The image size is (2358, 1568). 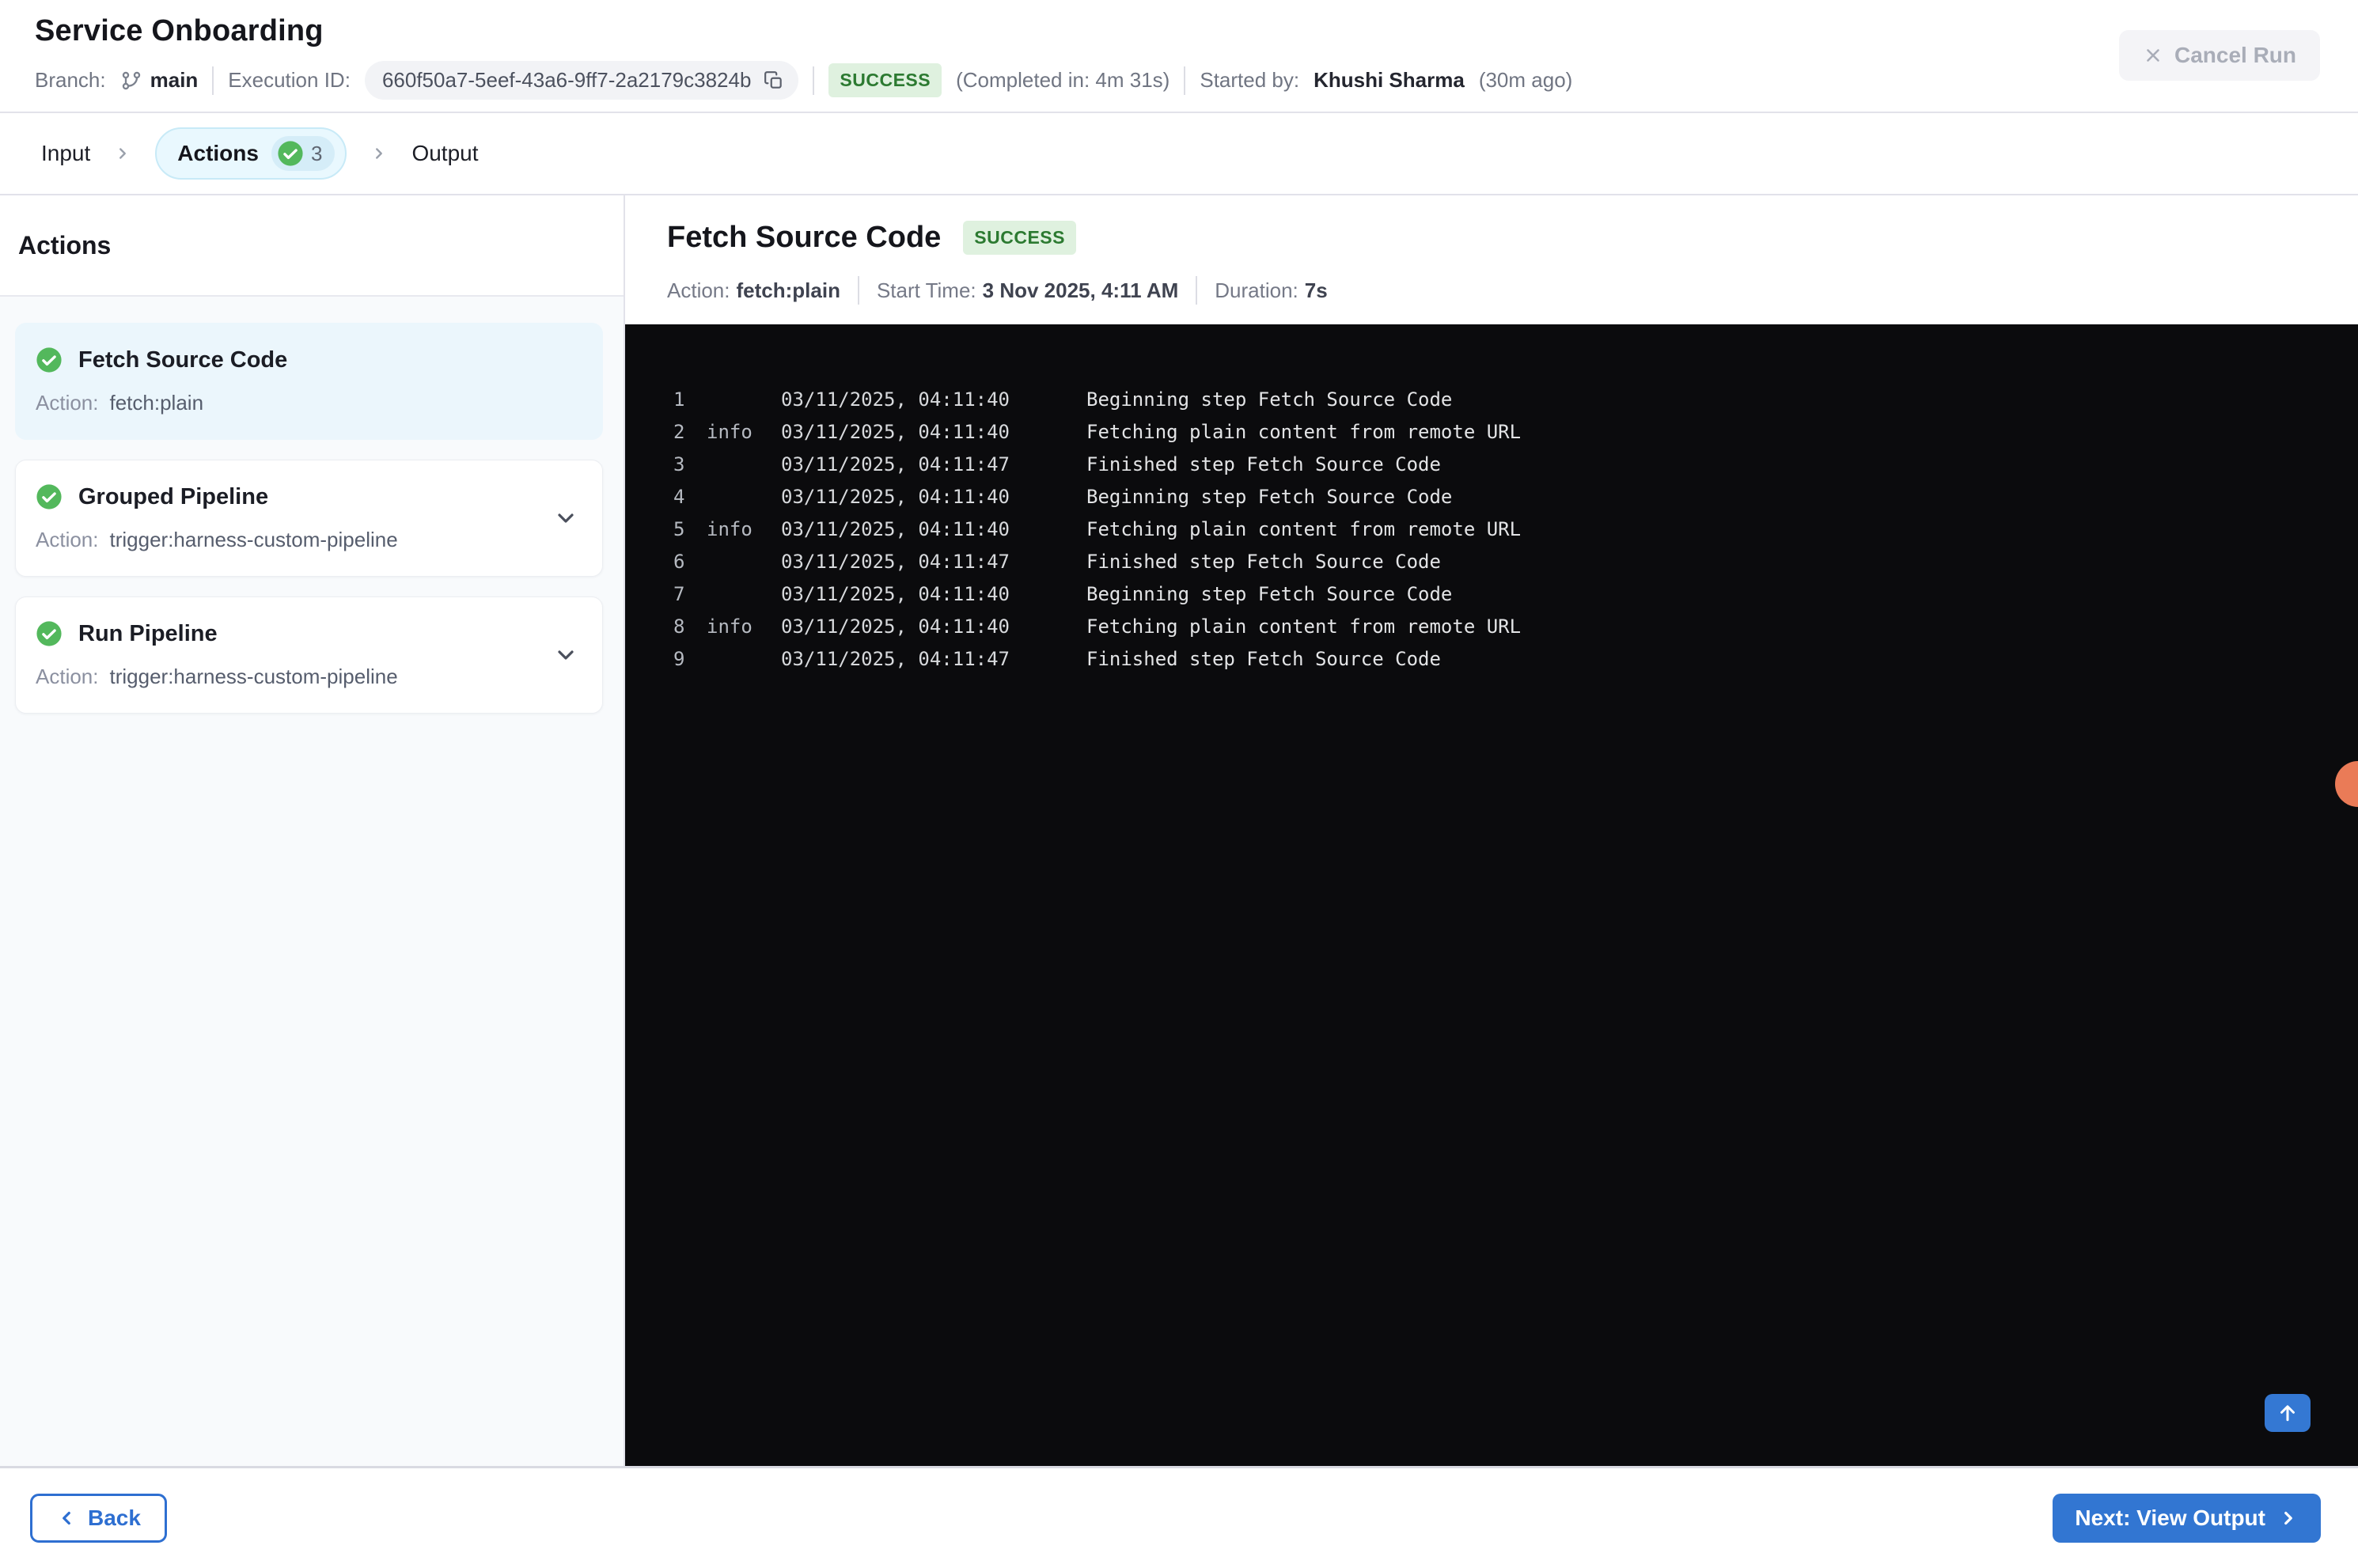 What do you see at coordinates (307, 496) in the screenshot?
I see `card-title-row: Grouped Pipeline` at bounding box center [307, 496].